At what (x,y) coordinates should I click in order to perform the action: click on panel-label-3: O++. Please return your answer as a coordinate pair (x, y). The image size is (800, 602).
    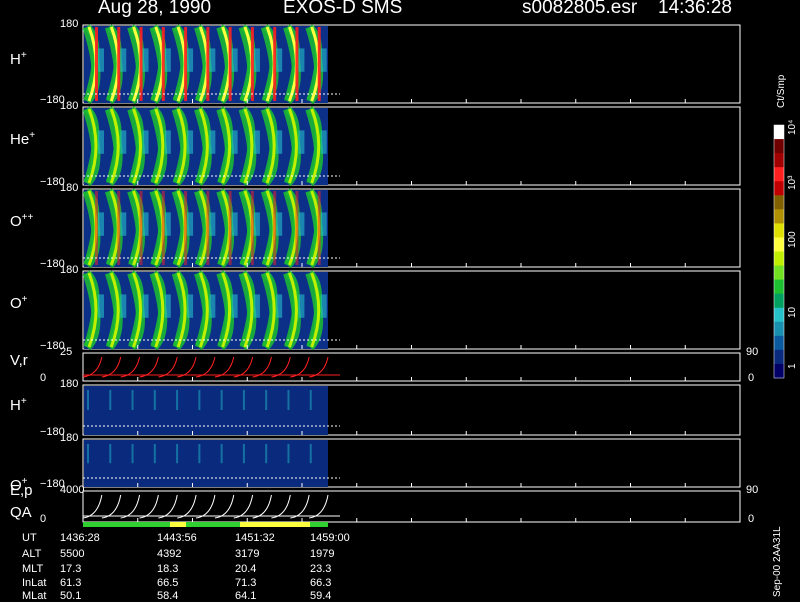
    Looking at the image, I should click on (22, 221).